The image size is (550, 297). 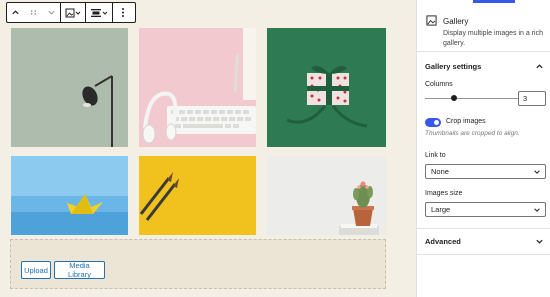 I want to click on columns-label: Columns, so click(x=439, y=84).